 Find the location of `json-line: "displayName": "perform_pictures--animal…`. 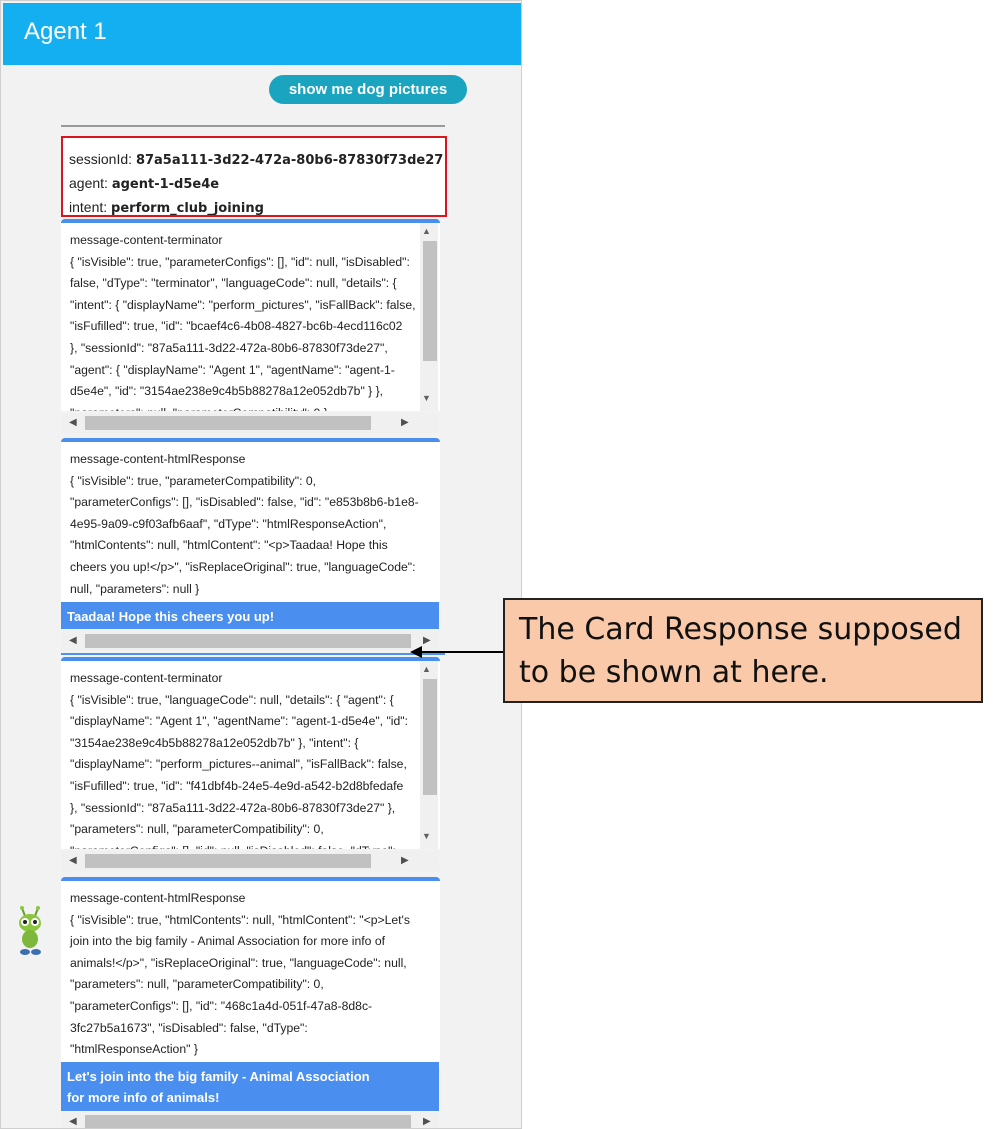

json-line: "displayName": "perform_pictures--animal… is located at coordinates (238, 764).